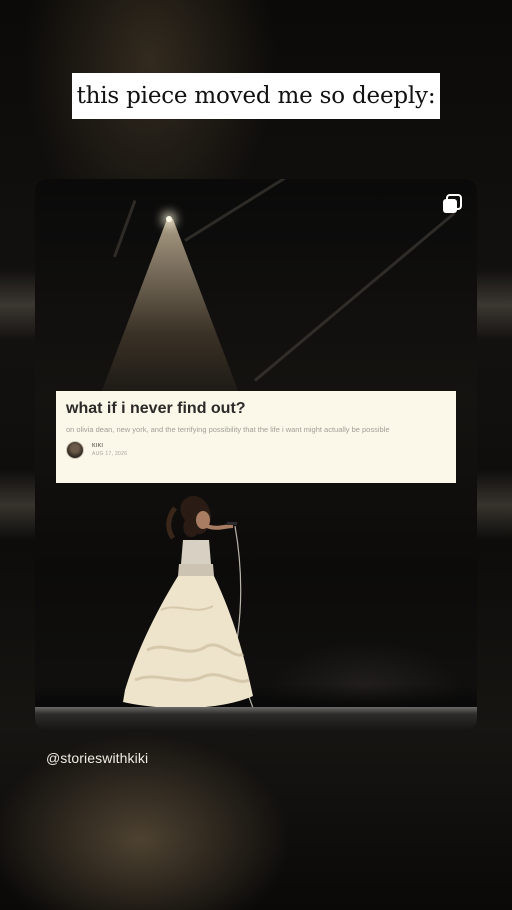 Image resolution: width=512 pixels, height=910 pixels. Describe the element at coordinates (98, 446) in the screenshot. I see `author-name: KIKI` at that location.